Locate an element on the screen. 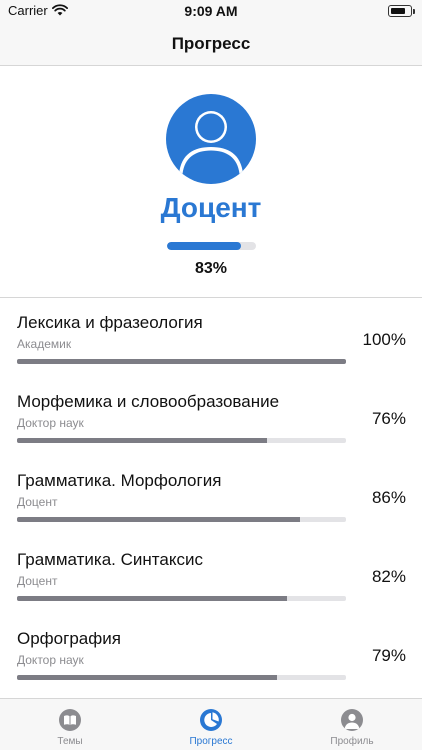 Image resolution: width=422 pixels, height=750 pixels. battery-level-fill is located at coordinates (398, 11).